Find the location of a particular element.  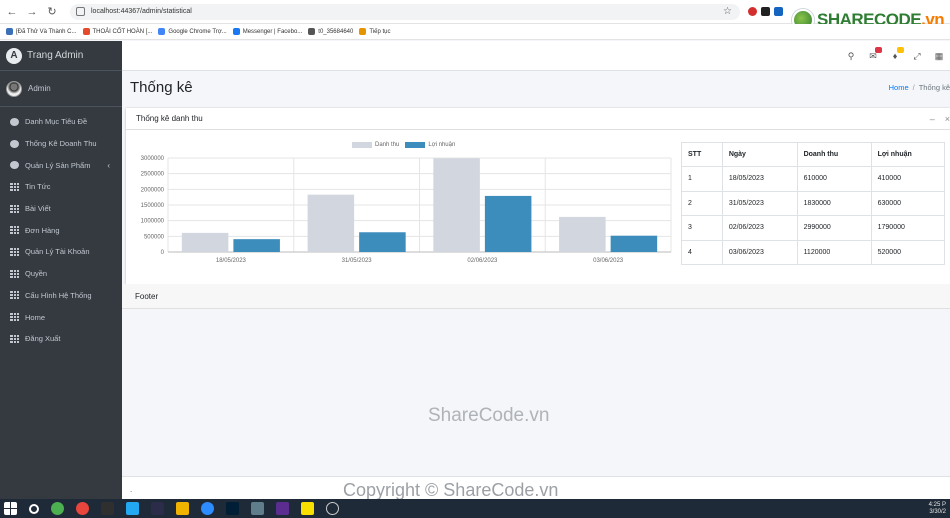

back-icon: ← is located at coordinates (12, 12).